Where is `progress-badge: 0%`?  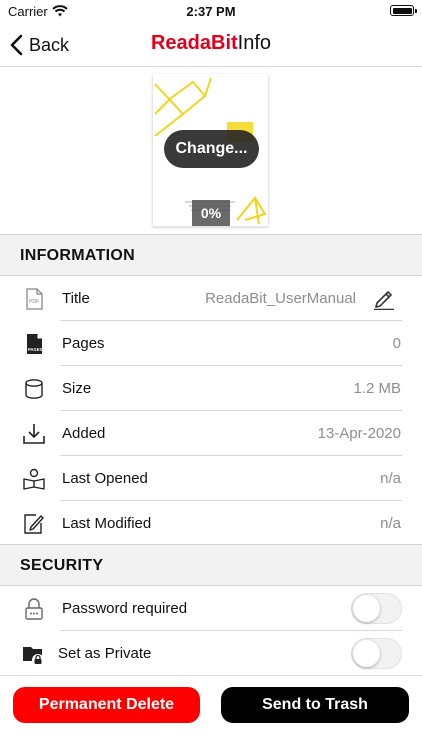
progress-badge: 0% is located at coordinates (211, 213).